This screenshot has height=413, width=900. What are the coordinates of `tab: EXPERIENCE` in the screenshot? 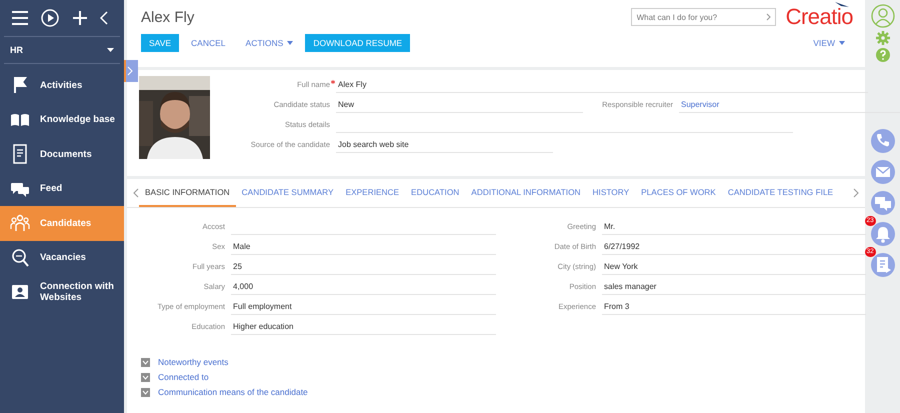 It's located at (373, 193).